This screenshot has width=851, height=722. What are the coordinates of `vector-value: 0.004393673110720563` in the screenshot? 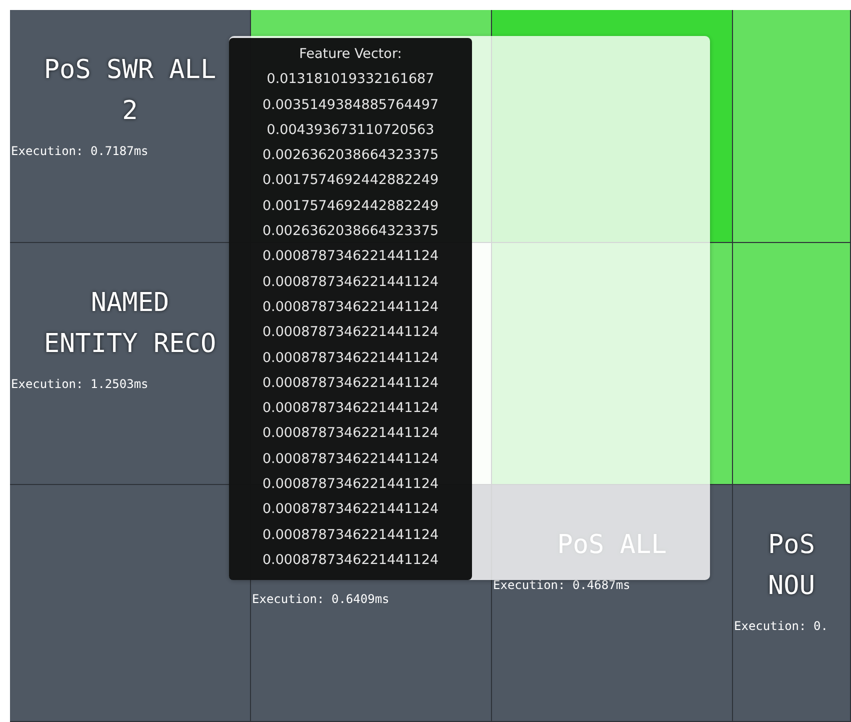 It's located at (351, 130).